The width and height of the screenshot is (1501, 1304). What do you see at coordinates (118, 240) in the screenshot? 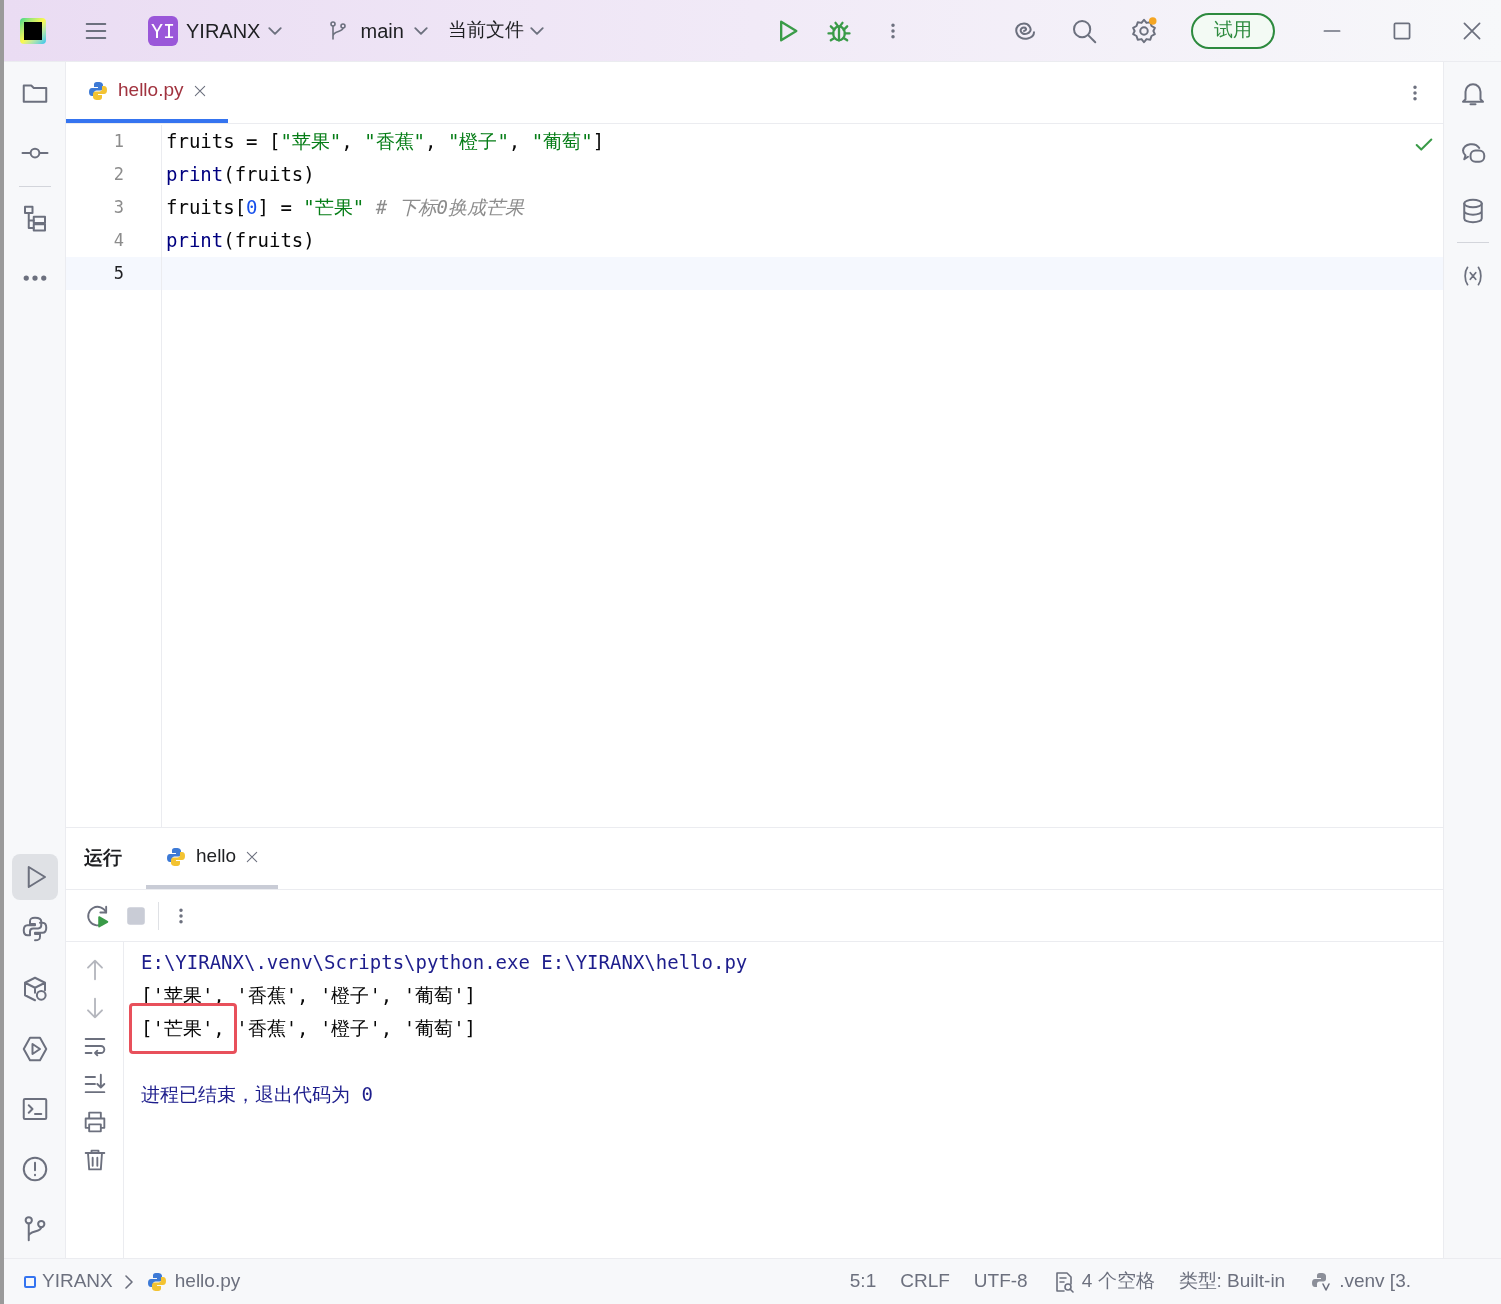
I see `line-number: 4` at bounding box center [118, 240].